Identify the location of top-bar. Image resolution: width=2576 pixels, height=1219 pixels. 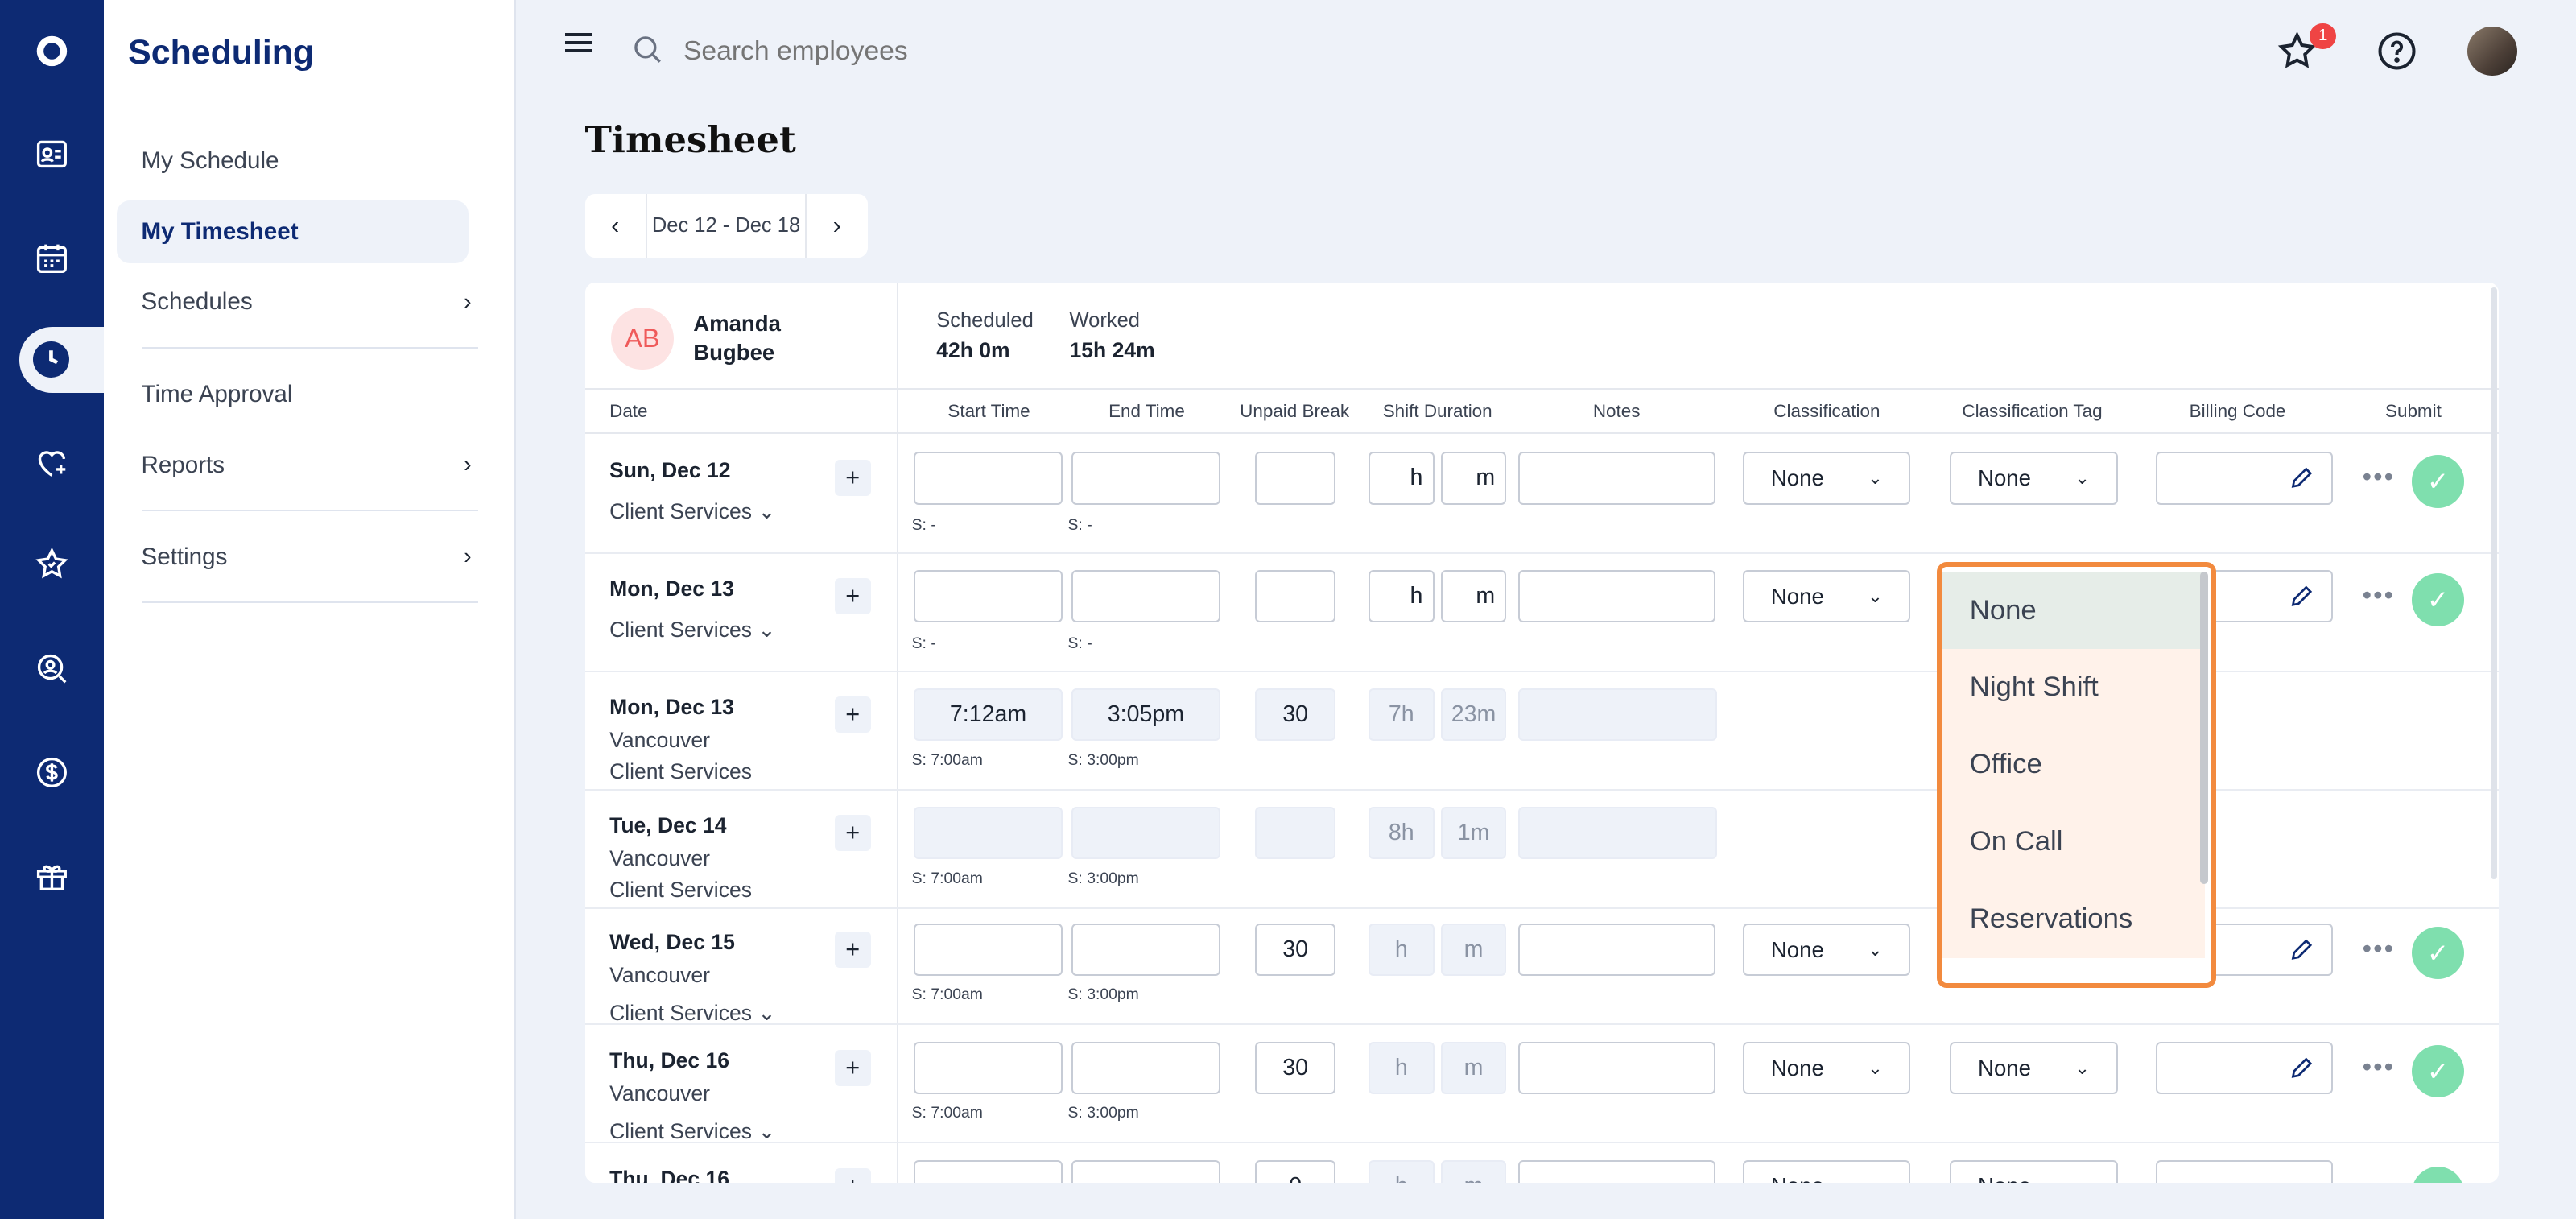
(1546, 51).